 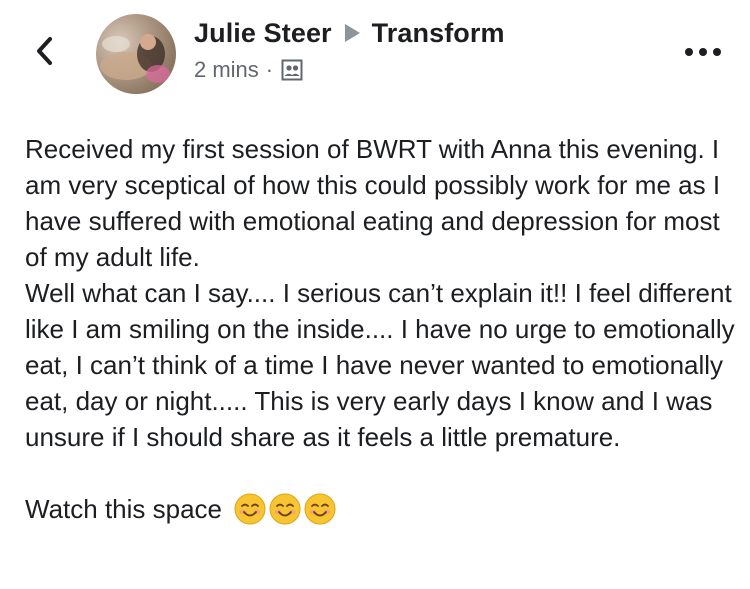 I want to click on avatar, so click(x=136, y=54).